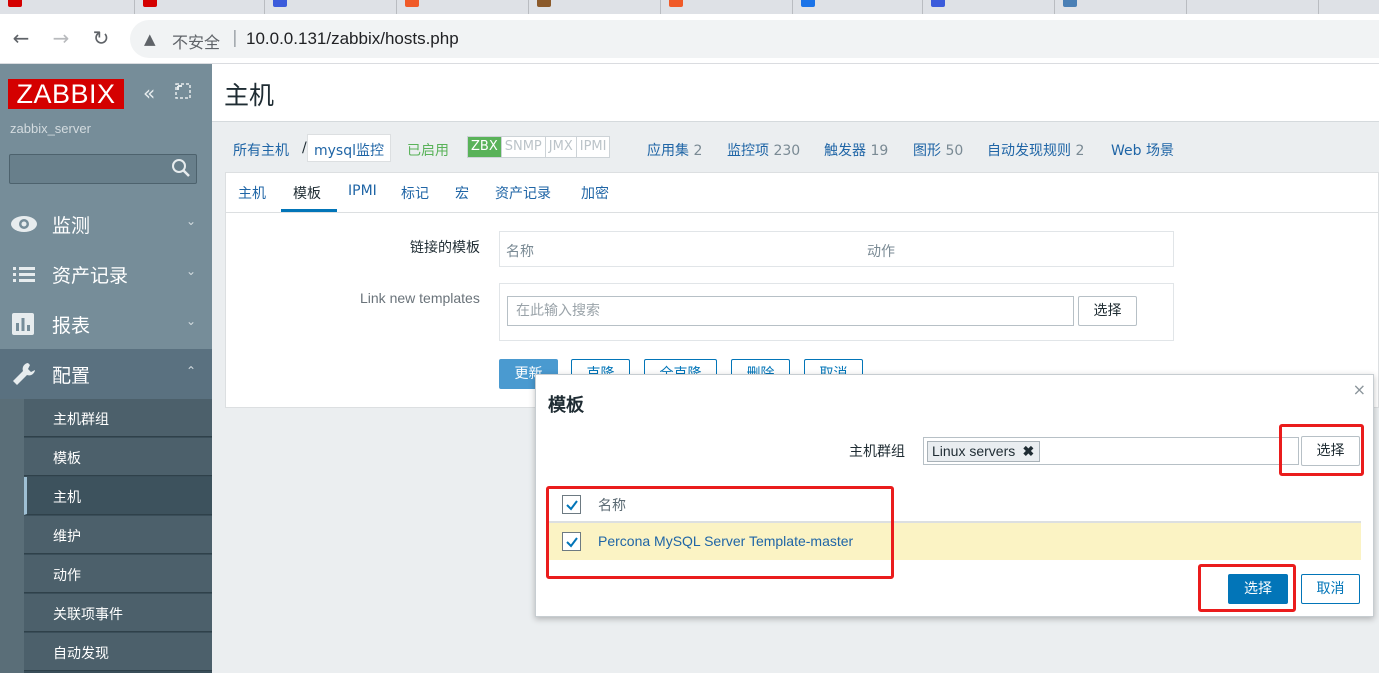 The height and width of the screenshot is (673, 1379). Describe the element at coordinates (1258, 589) in the screenshot. I see `confirm-select-button: 选择` at that location.